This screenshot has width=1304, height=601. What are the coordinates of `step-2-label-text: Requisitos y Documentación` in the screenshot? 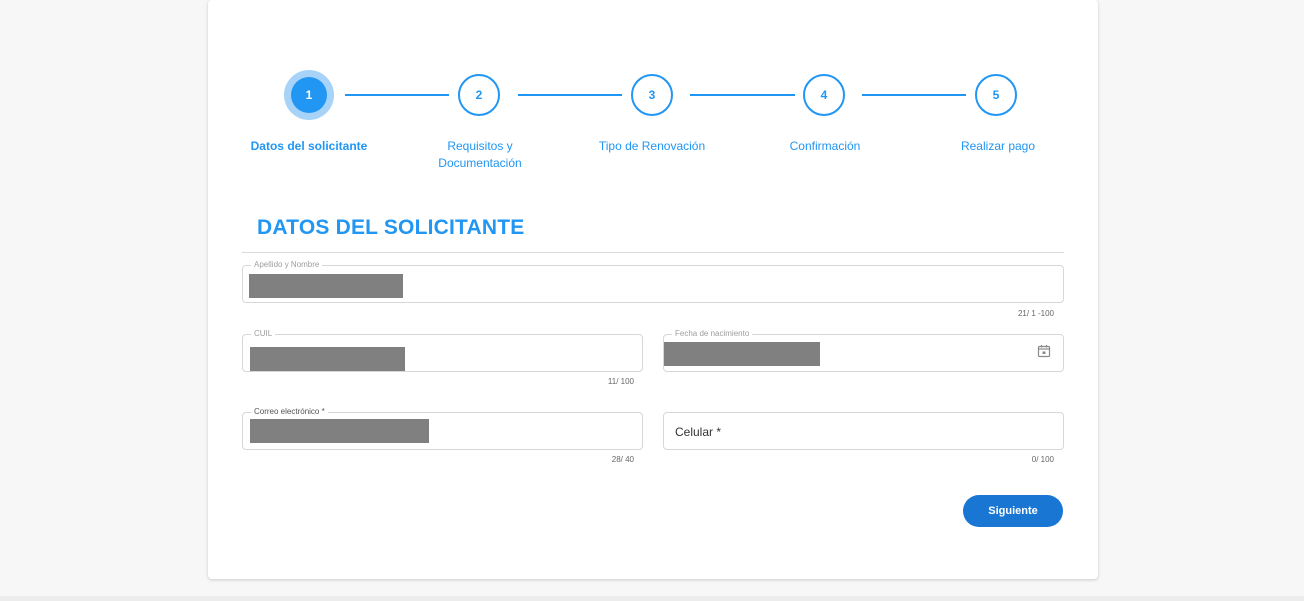 It's located at (480, 154).